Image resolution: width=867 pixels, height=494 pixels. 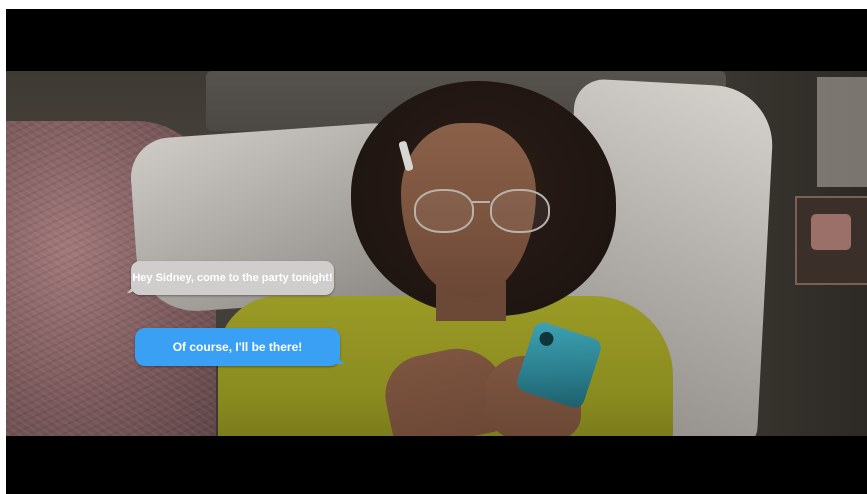 What do you see at coordinates (484, 211) in the screenshot?
I see `glasses` at bounding box center [484, 211].